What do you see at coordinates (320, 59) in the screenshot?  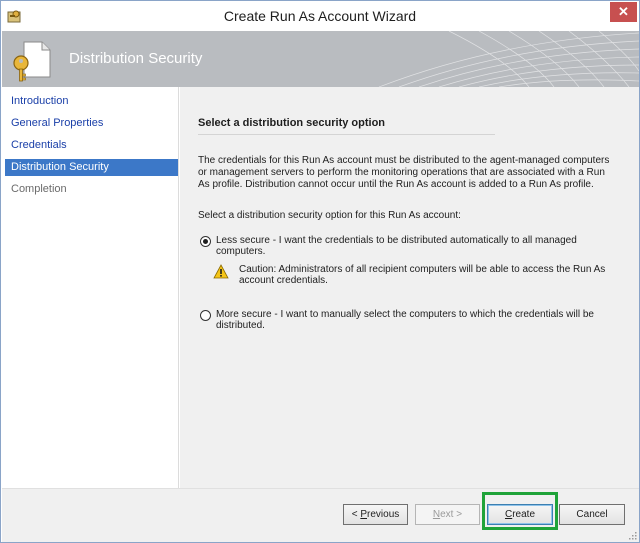 I see `header-banner: Distribution Security` at bounding box center [320, 59].